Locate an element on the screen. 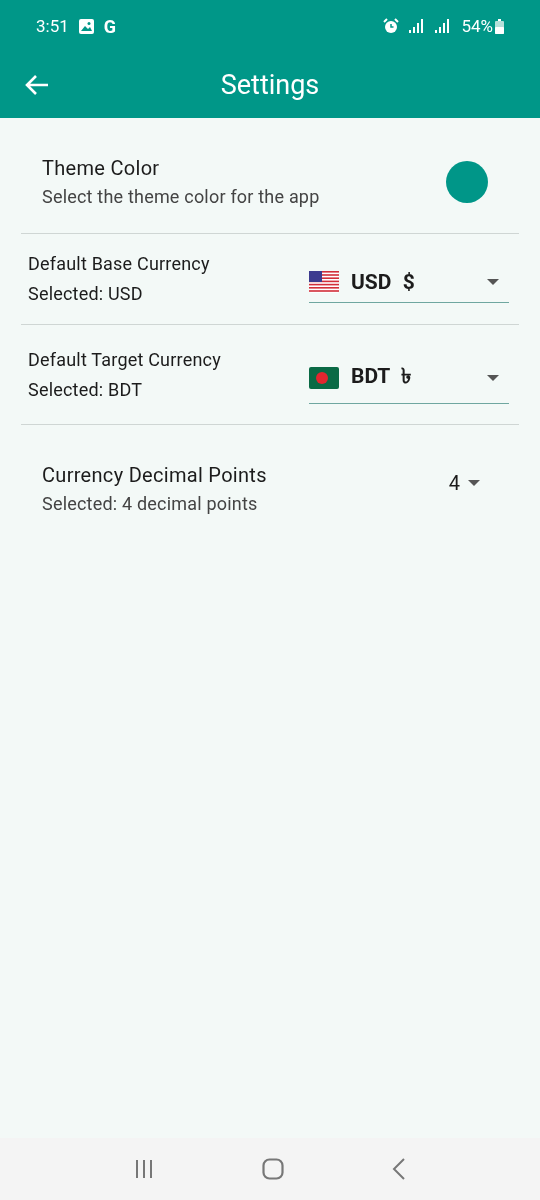  recent-apps-icon is located at coordinates (144, 1169).